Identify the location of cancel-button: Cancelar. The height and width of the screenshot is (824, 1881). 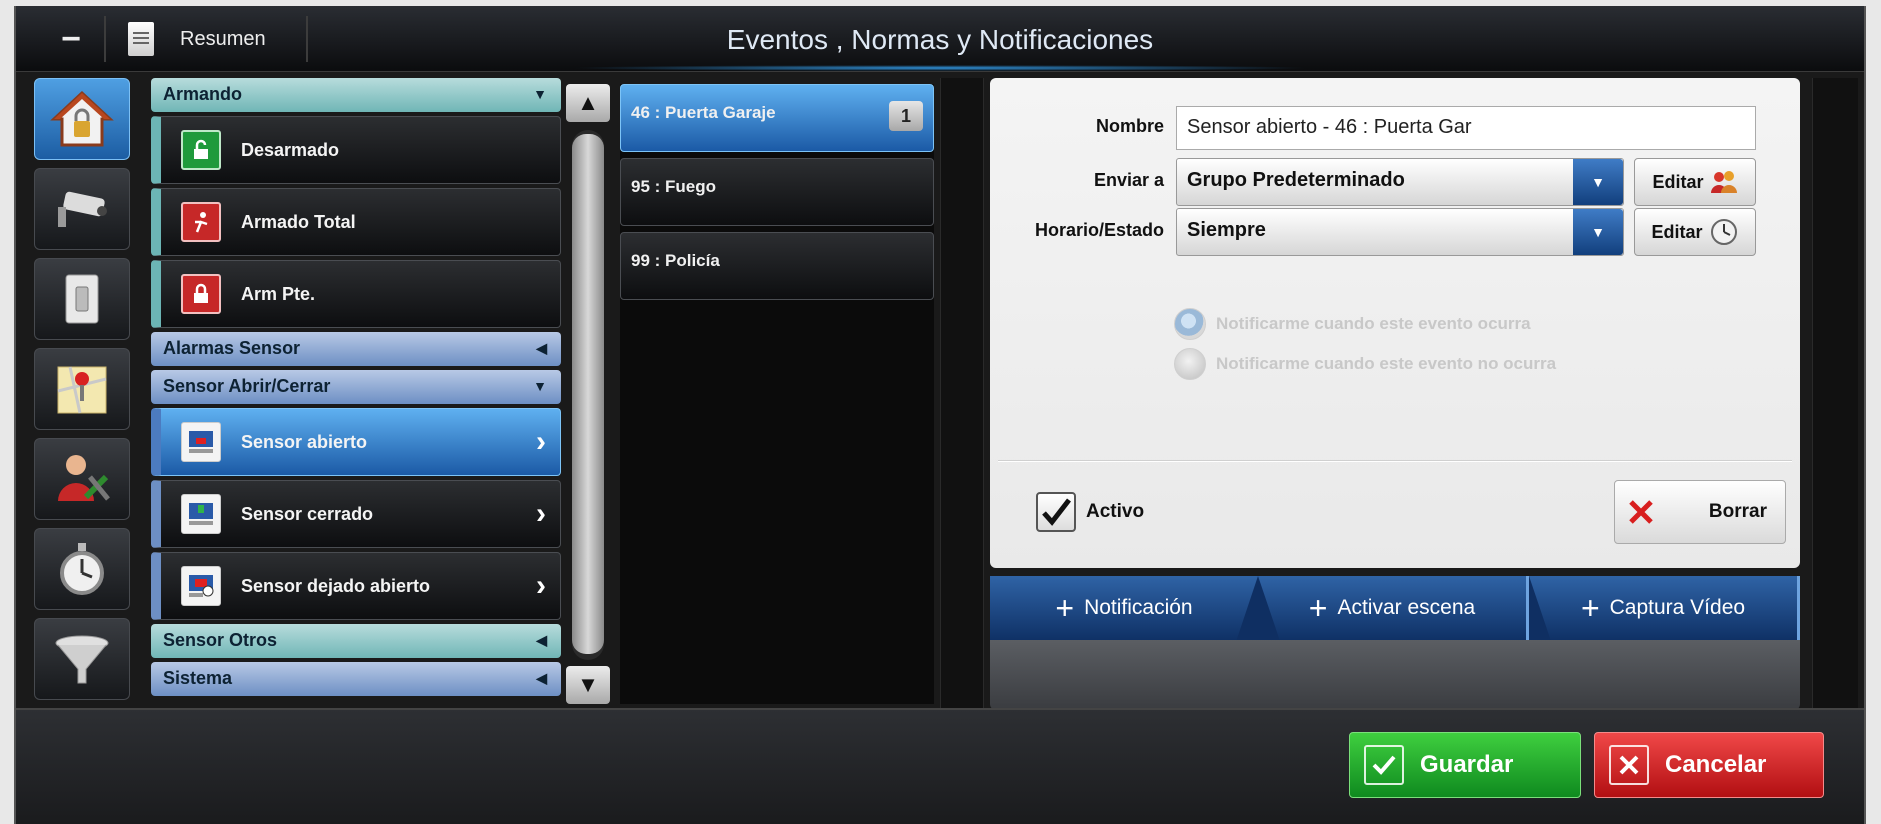
(1709, 765).